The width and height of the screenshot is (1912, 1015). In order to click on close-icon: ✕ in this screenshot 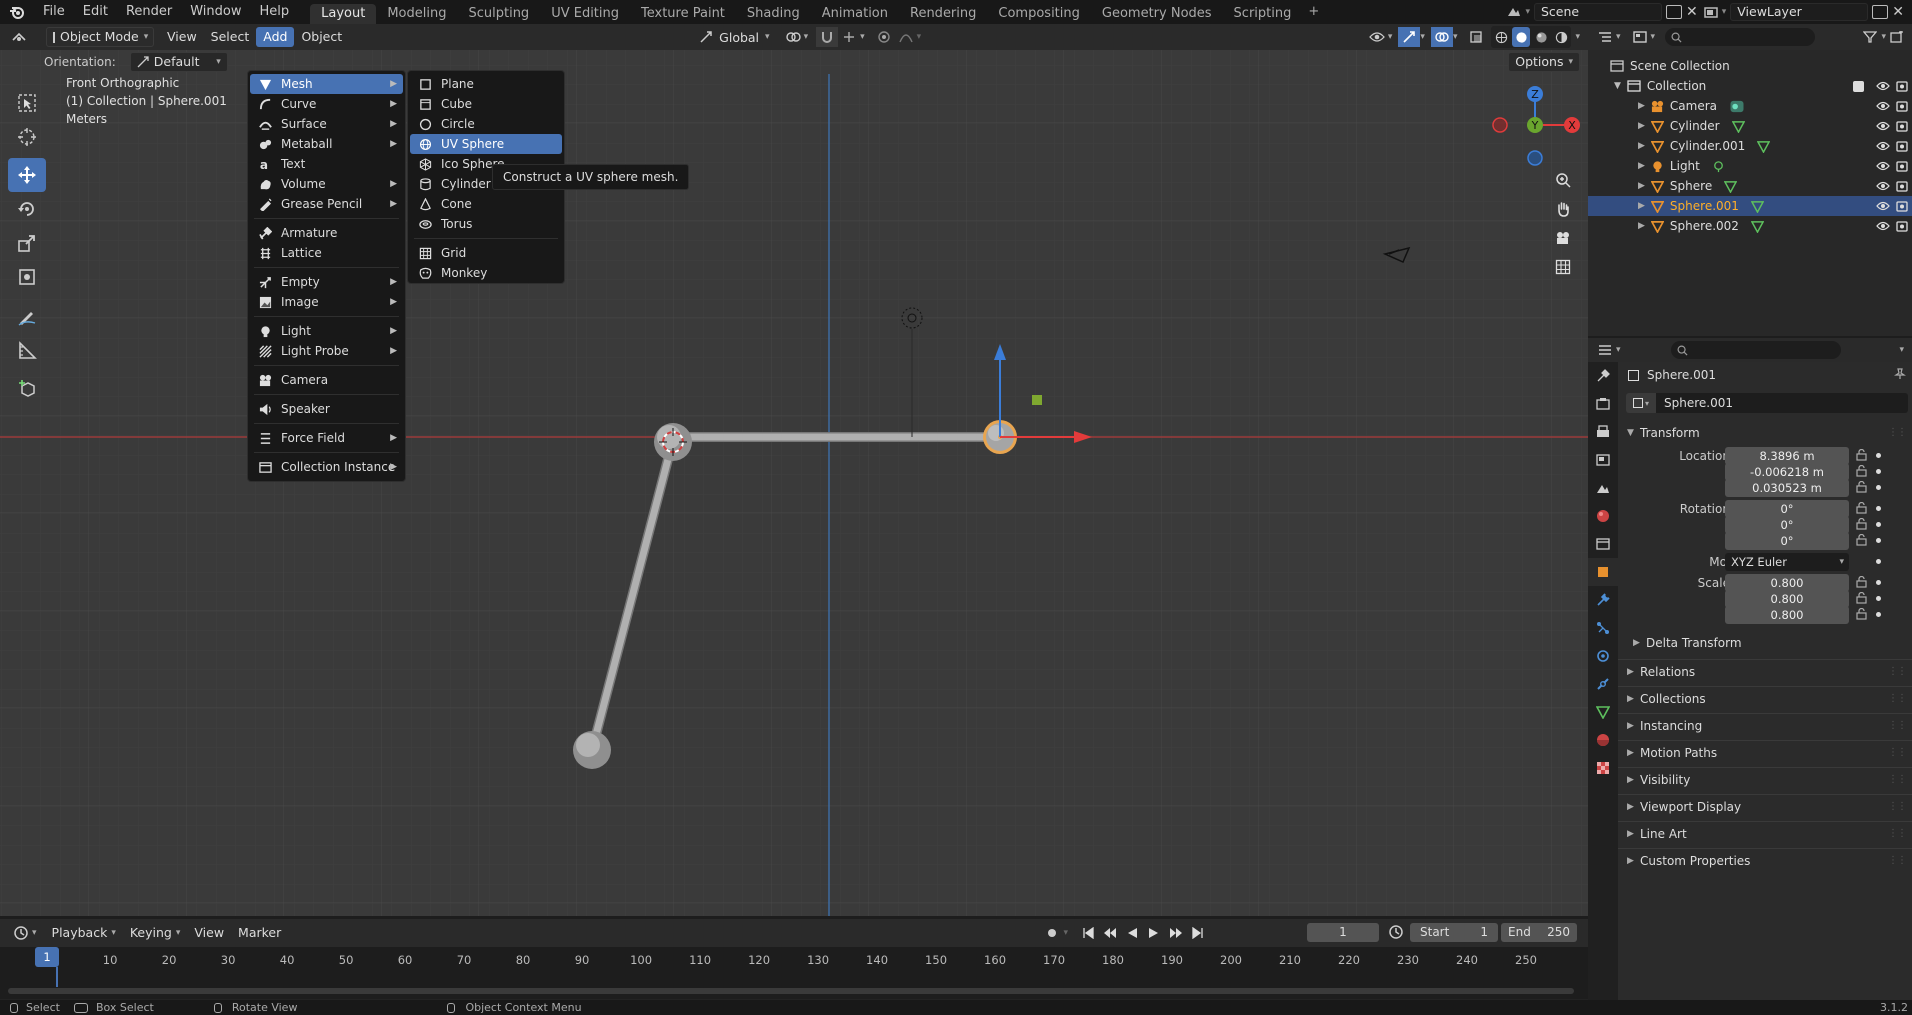, I will do `click(1692, 12)`.